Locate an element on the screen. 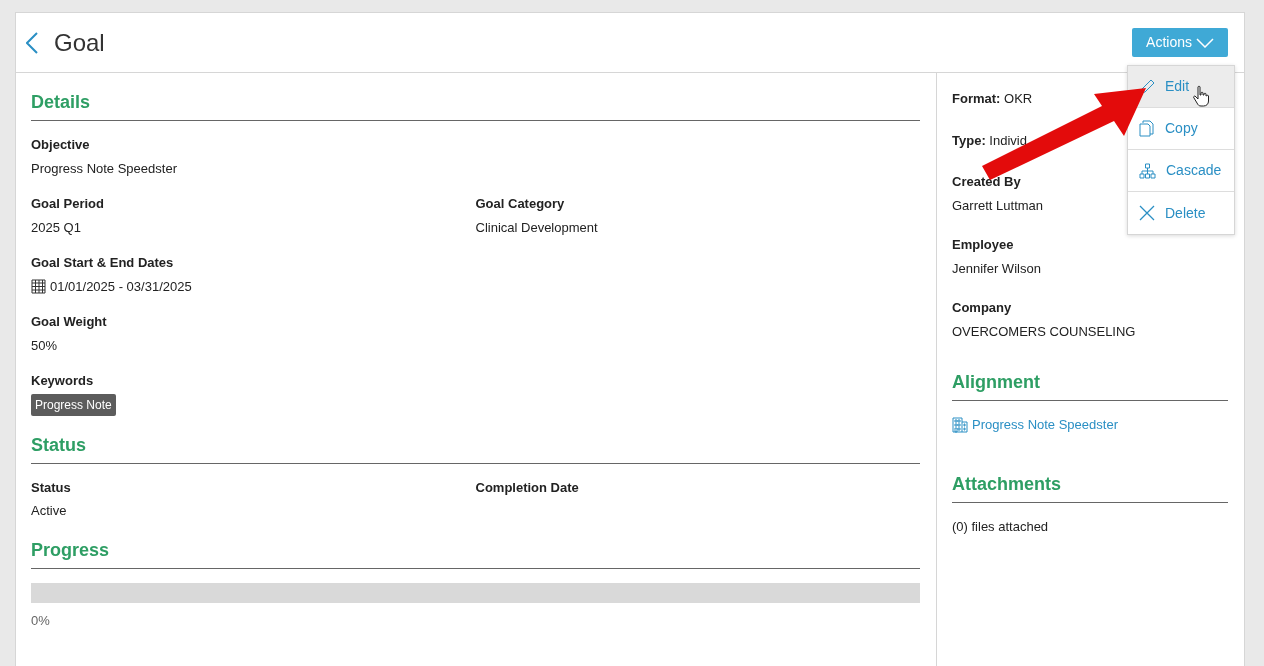 The width and height of the screenshot is (1264, 666). field-value: Clinical Development is located at coordinates (536, 227).